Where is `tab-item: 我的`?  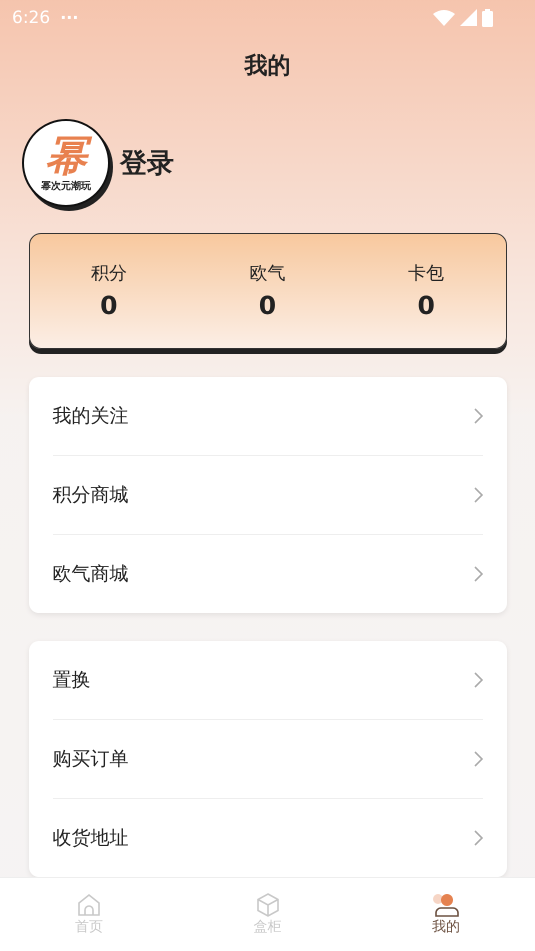 tab-item: 我的 is located at coordinates (446, 914).